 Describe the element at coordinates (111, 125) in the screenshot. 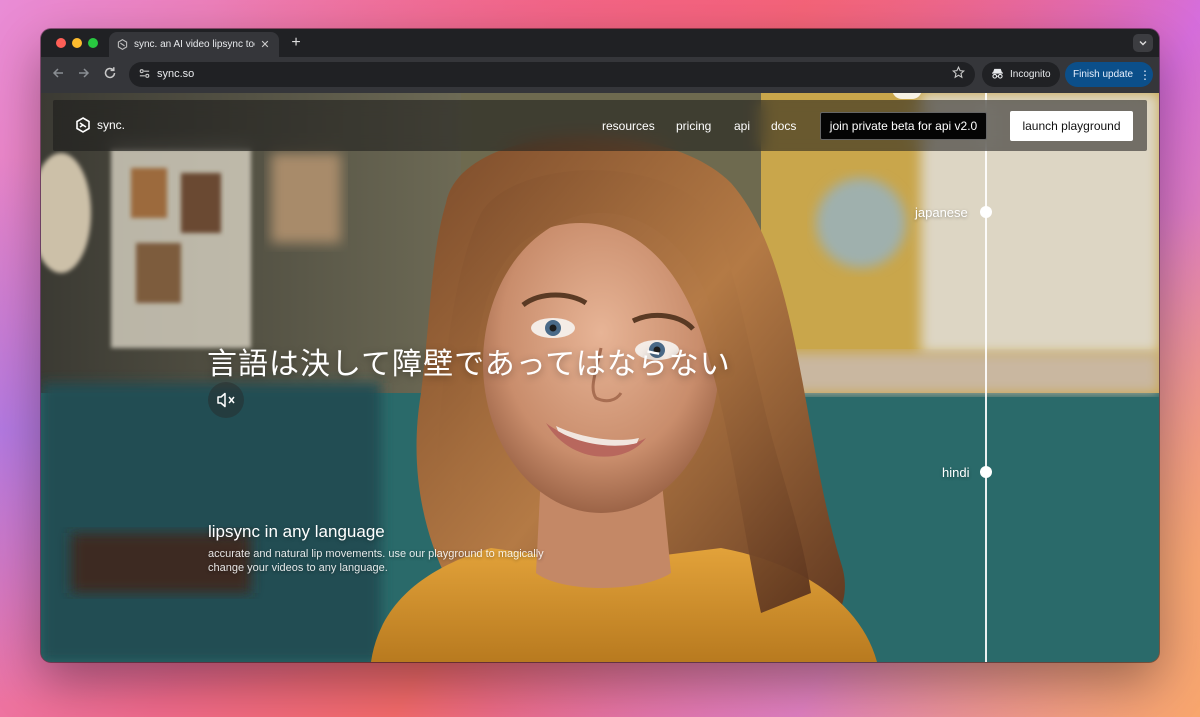

I see `brand-name: sync.` at that location.